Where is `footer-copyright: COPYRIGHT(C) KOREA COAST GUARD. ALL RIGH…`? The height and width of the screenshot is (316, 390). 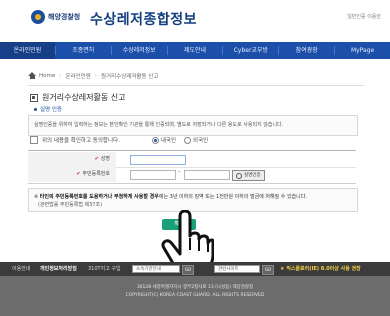 footer-copyright: COPYRIGHT(C) KOREA COAST GUARD. ALL RIGH… is located at coordinates (195, 295).